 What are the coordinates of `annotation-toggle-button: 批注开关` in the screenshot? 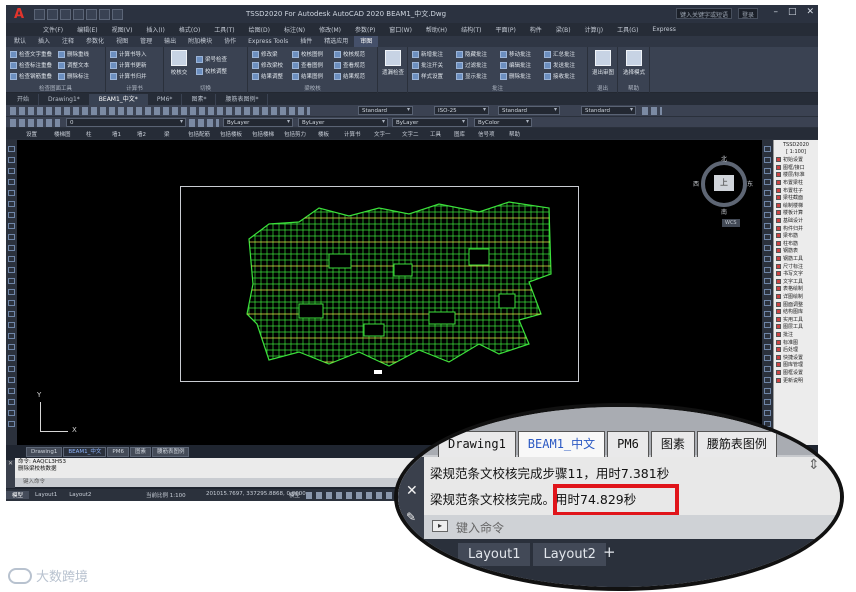 It's located at (427, 65).